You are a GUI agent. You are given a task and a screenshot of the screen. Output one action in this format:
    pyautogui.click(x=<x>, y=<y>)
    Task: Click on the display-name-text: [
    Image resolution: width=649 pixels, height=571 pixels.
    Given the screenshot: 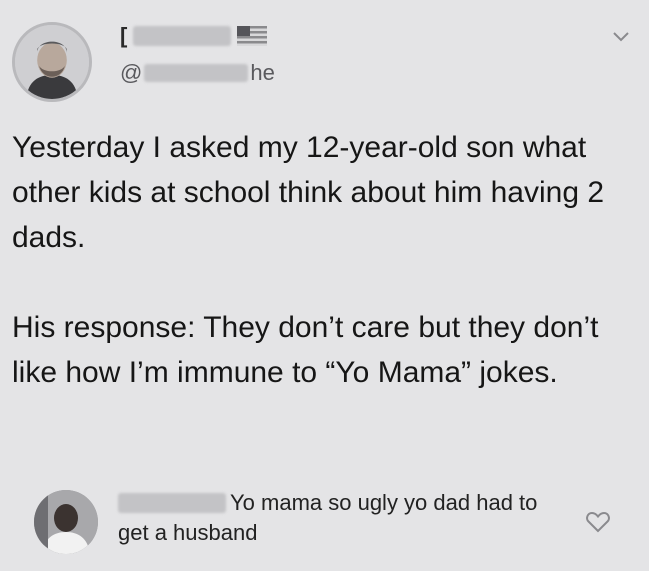 What is the action you would take?
    pyautogui.click(x=124, y=35)
    